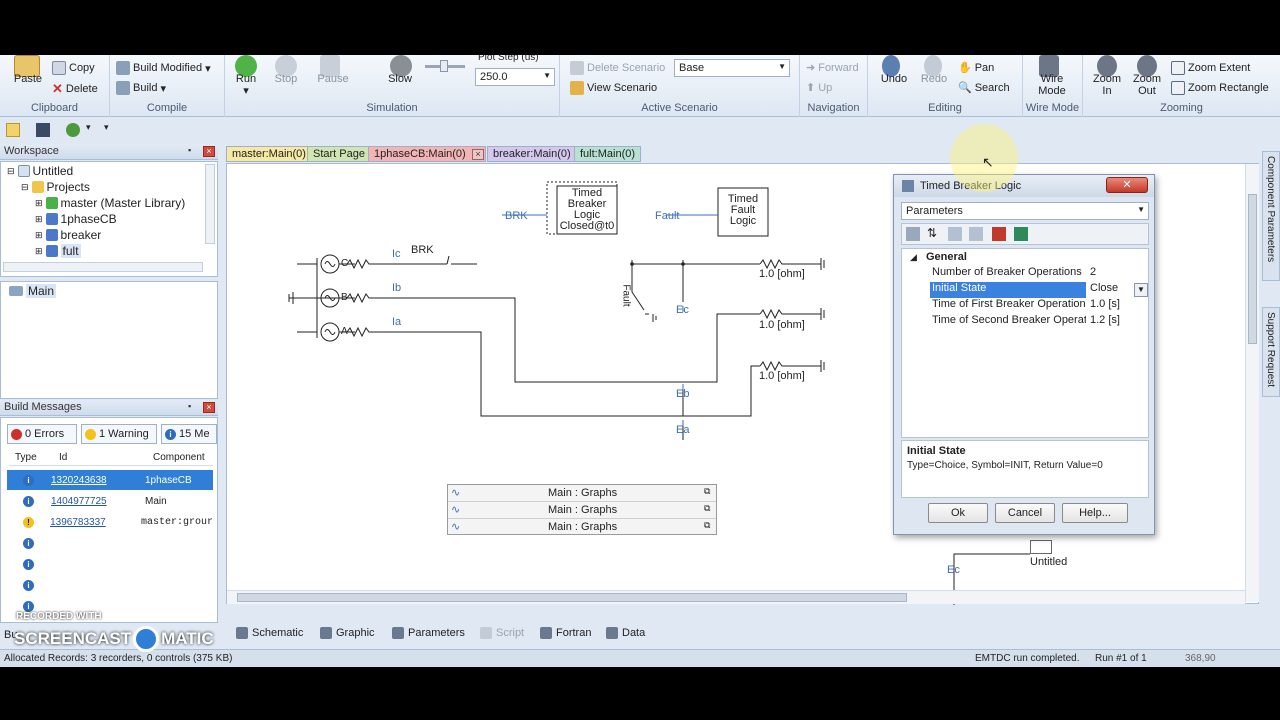 Image resolution: width=1280 pixels, height=720 pixels. What do you see at coordinates (1220, 88) in the screenshot?
I see `zoom-rectangle-button: Zoom Rectangle` at bounding box center [1220, 88].